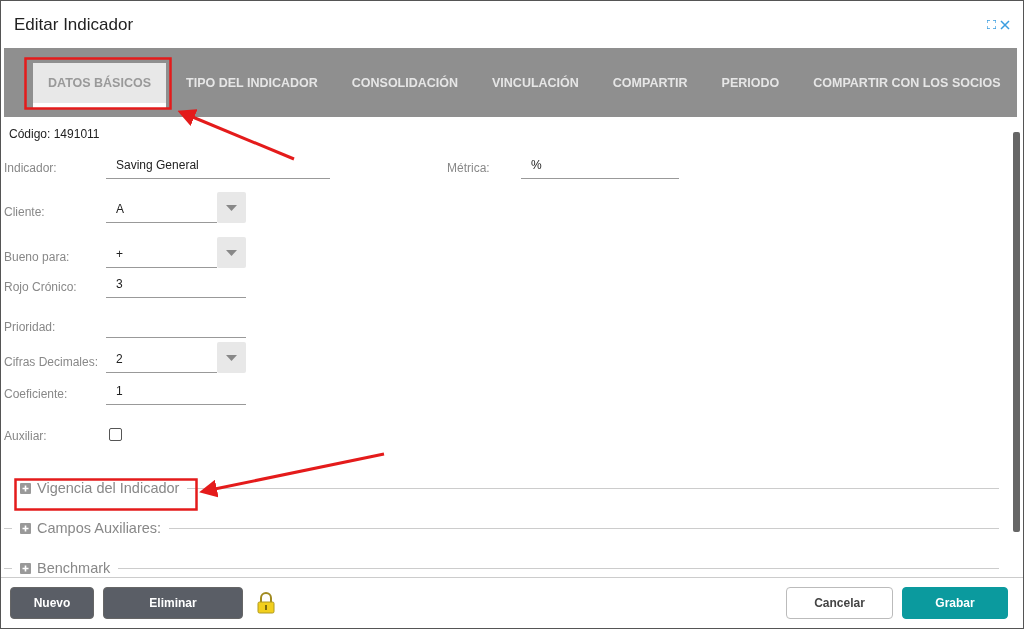 The image size is (1024, 629). What do you see at coordinates (600, 168) in the screenshot?
I see `input-field: %` at bounding box center [600, 168].